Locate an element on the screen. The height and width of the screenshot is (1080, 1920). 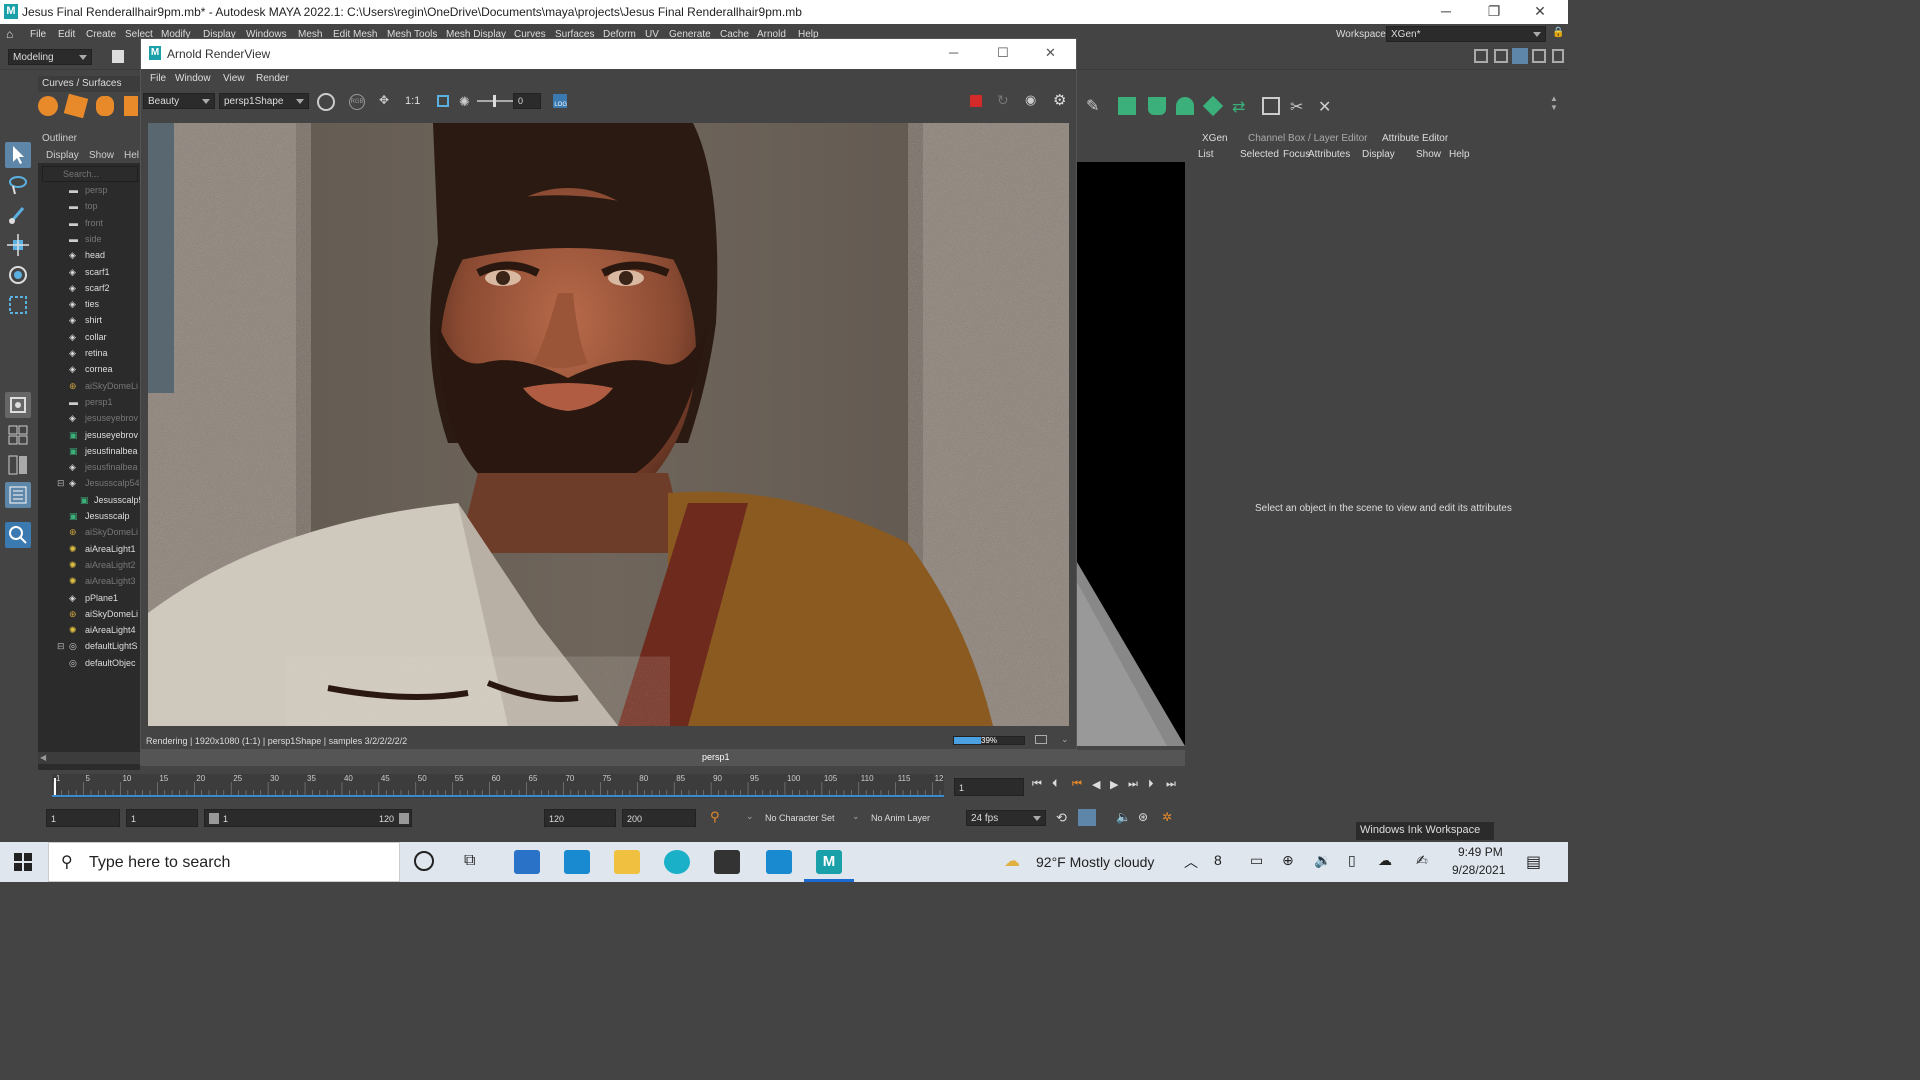
nurbs-cone-icon is located at coordinates (131, 106).